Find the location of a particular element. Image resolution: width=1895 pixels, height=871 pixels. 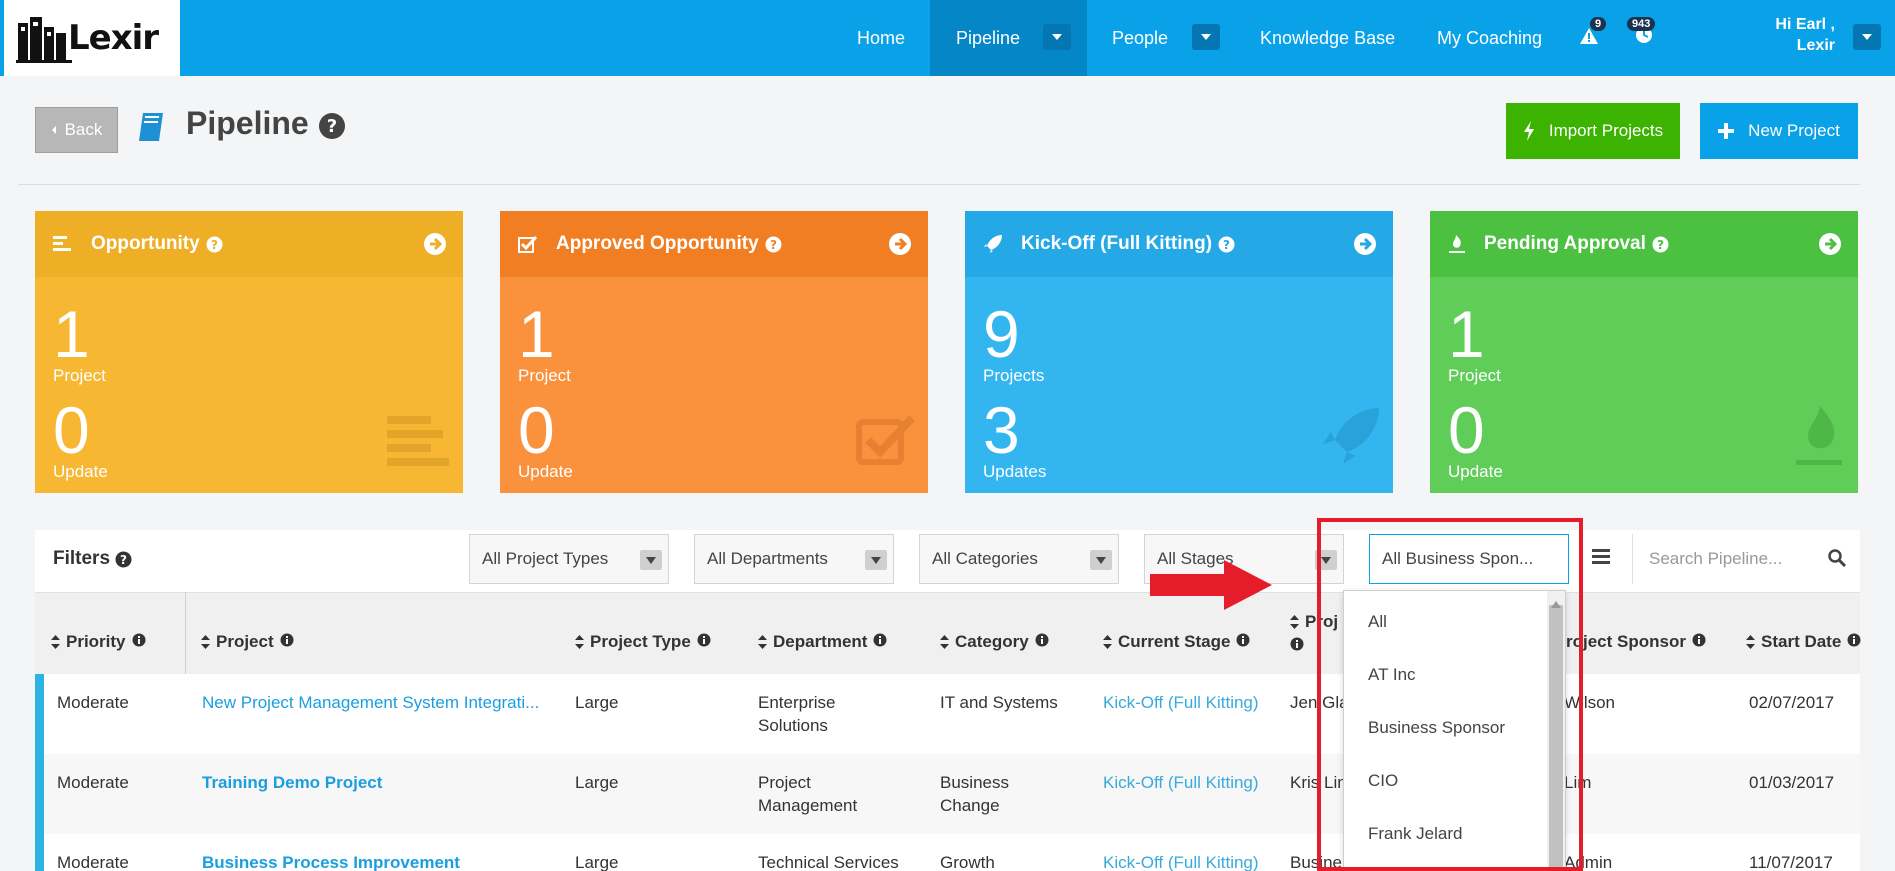

card-approved-update-label: Update is located at coordinates (545, 471).